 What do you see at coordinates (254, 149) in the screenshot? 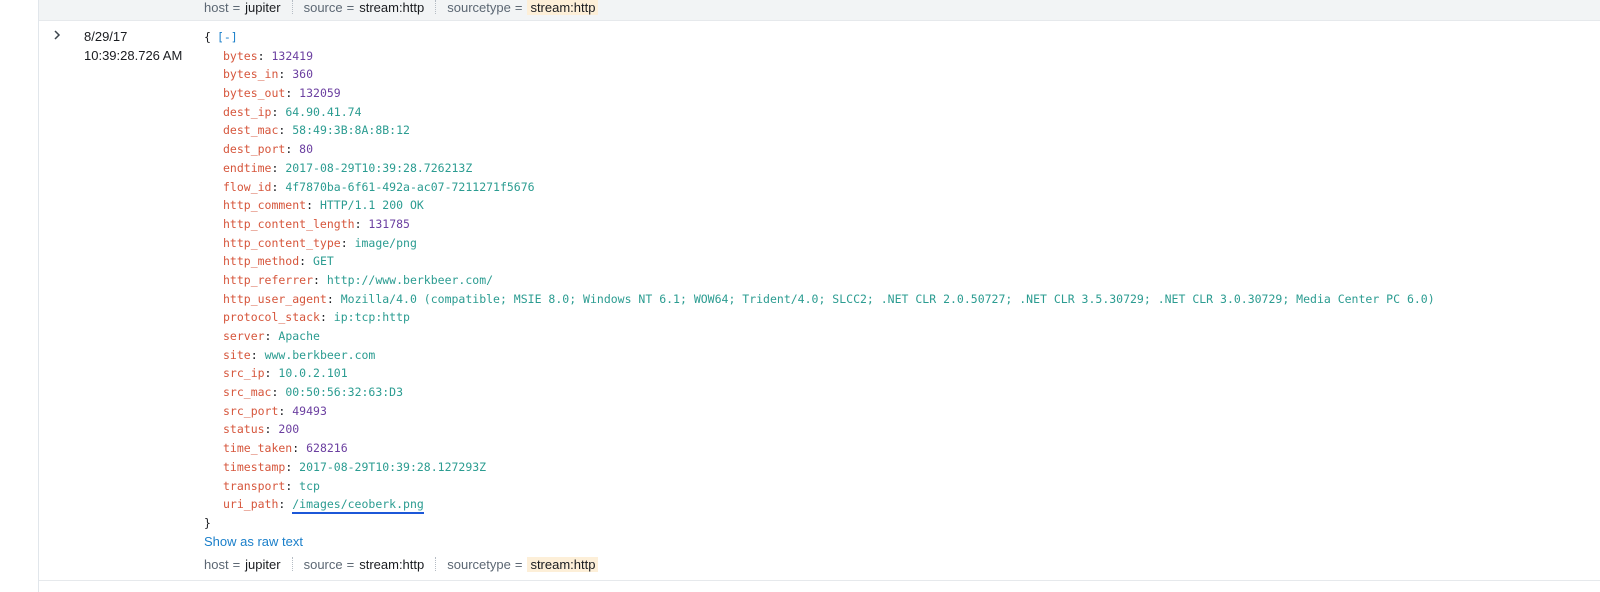
I see `json-key: dest_port` at bounding box center [254, 149].